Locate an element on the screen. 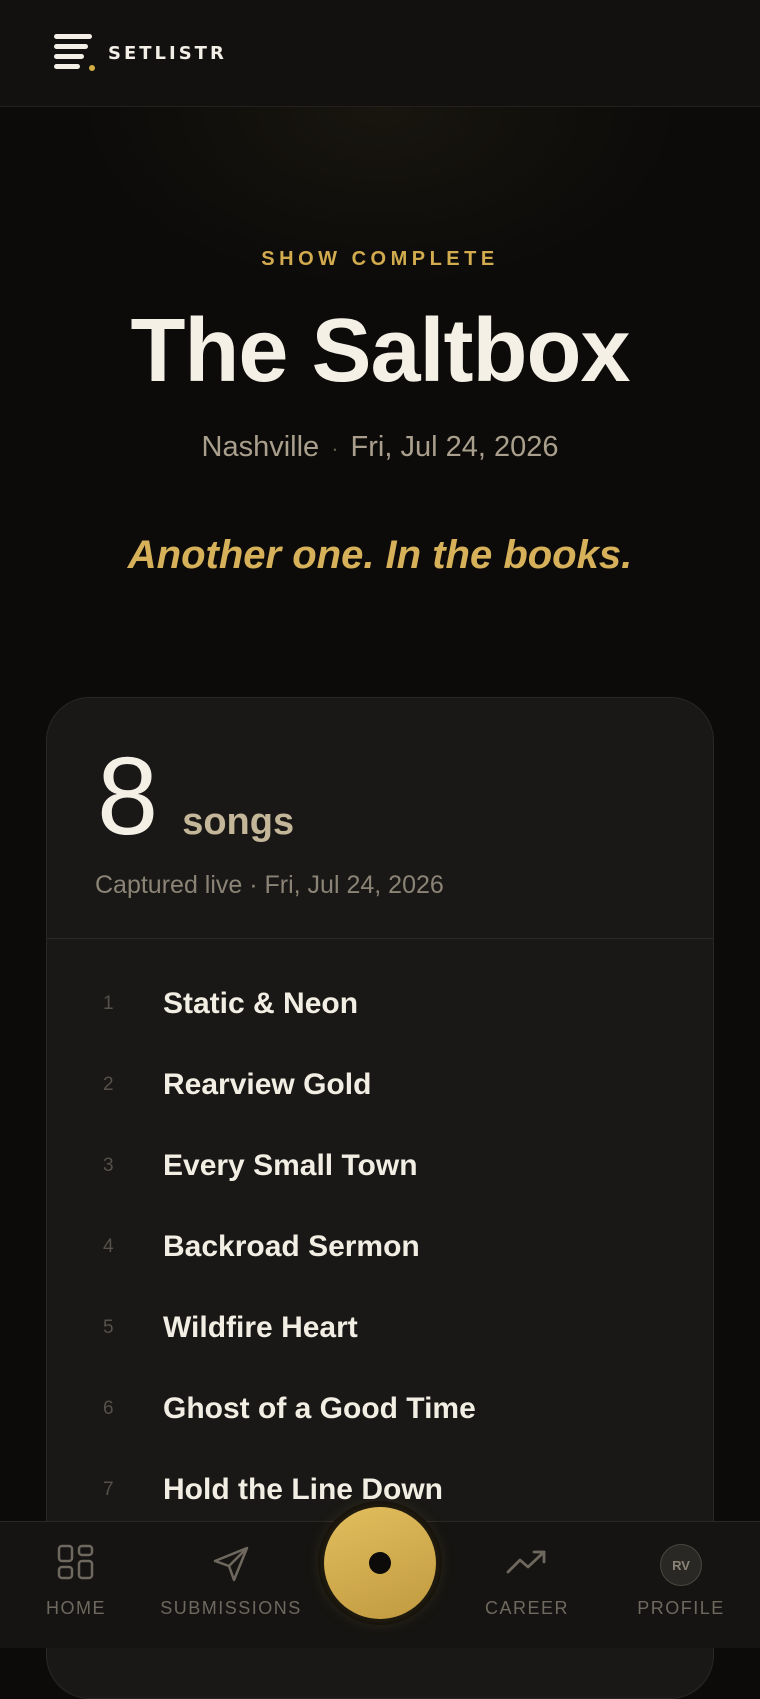 This screenshot has width=760, height=1699. song-number: 7 is located at coordinates (108, 1489).